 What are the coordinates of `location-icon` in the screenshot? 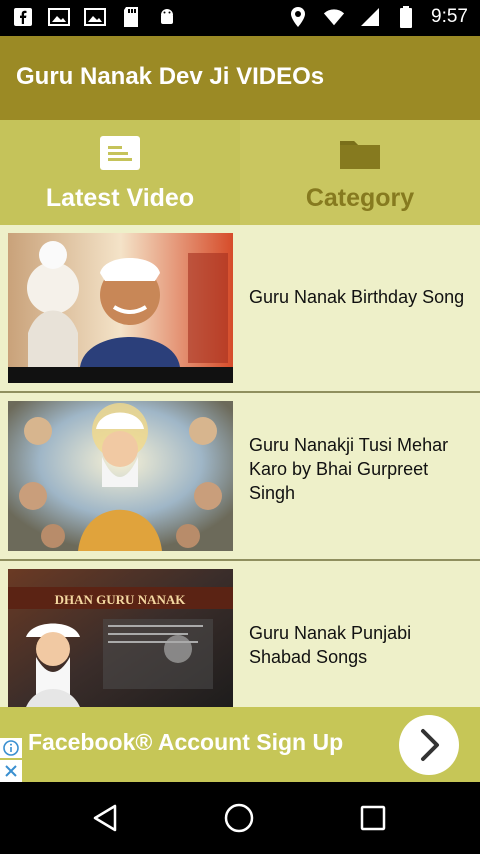 It's located at (298, 17).